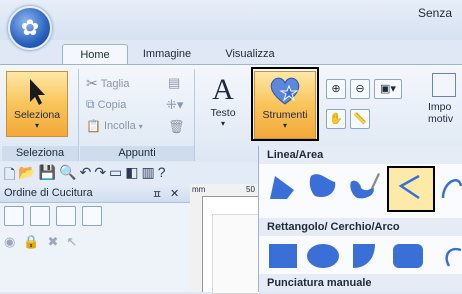 The width and height of the screenshot is (462, 294). Describe the element at coordinates (410, 187) in the screenshot. I see `line-tool` at that location.